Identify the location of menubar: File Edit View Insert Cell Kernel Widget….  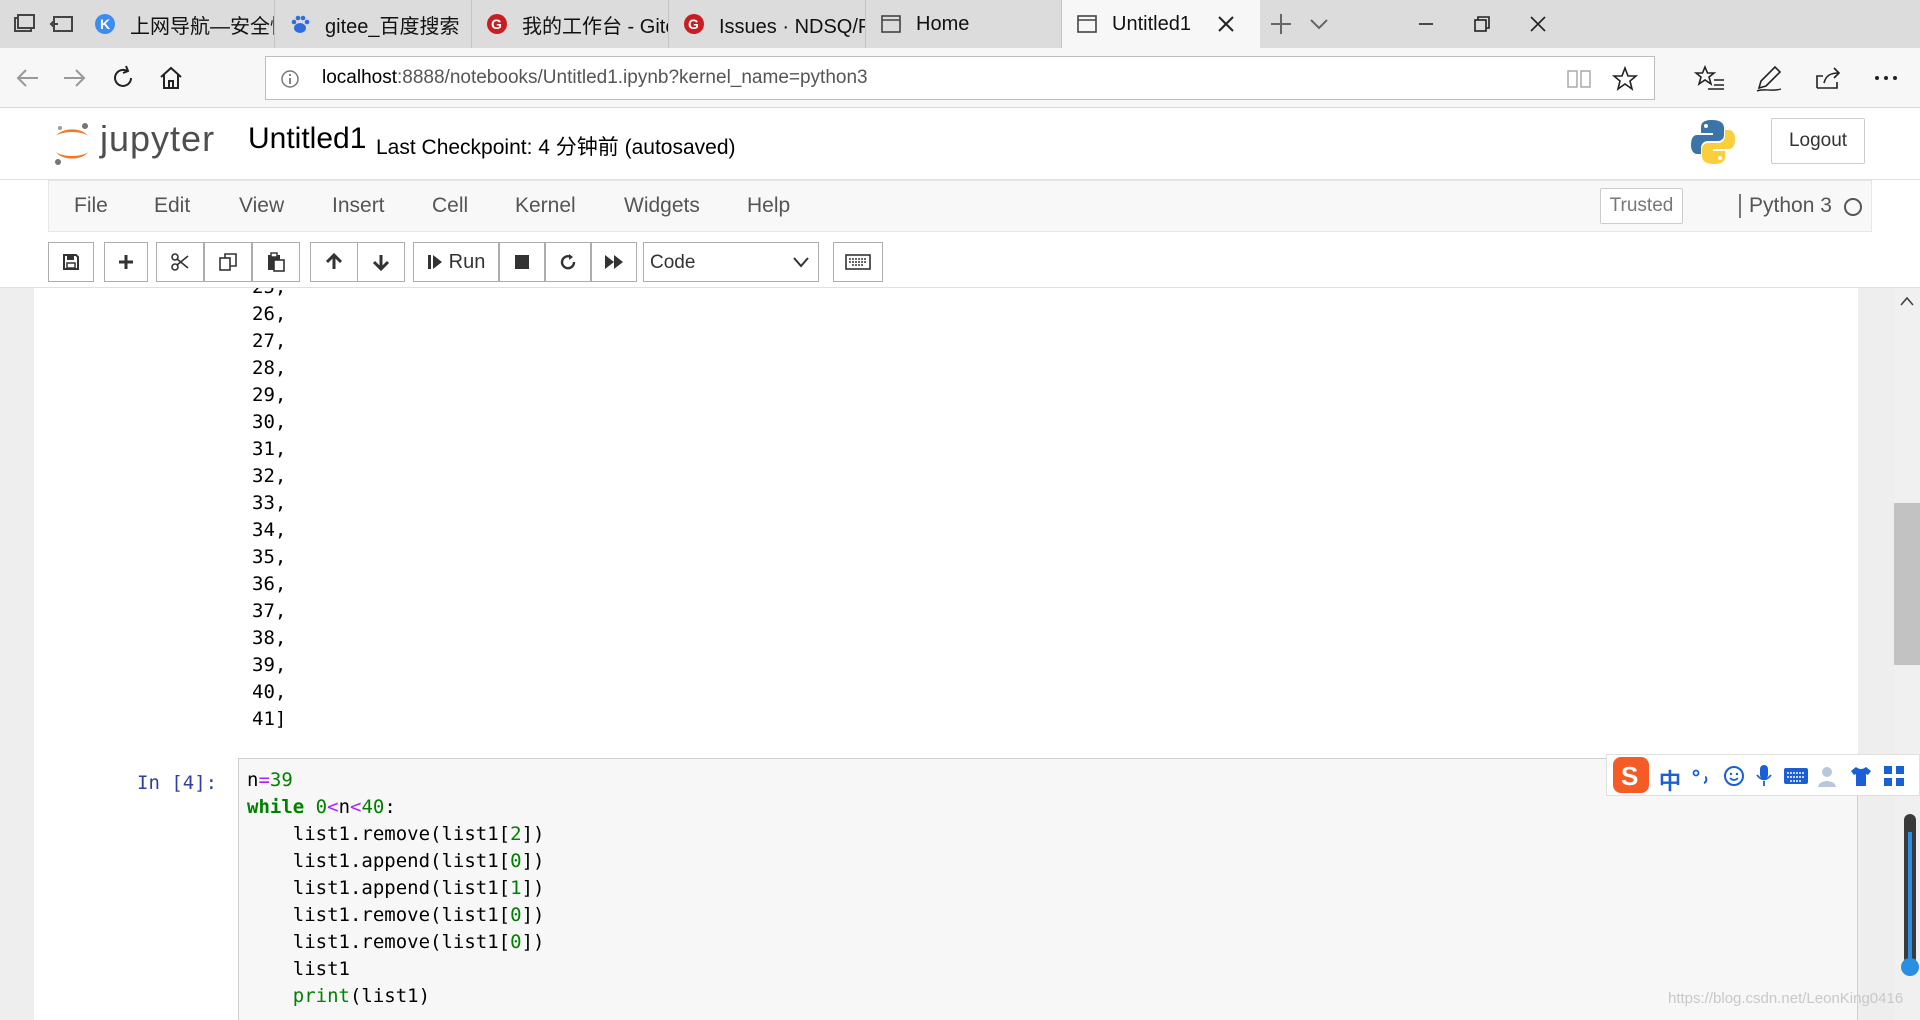
(960, 206).